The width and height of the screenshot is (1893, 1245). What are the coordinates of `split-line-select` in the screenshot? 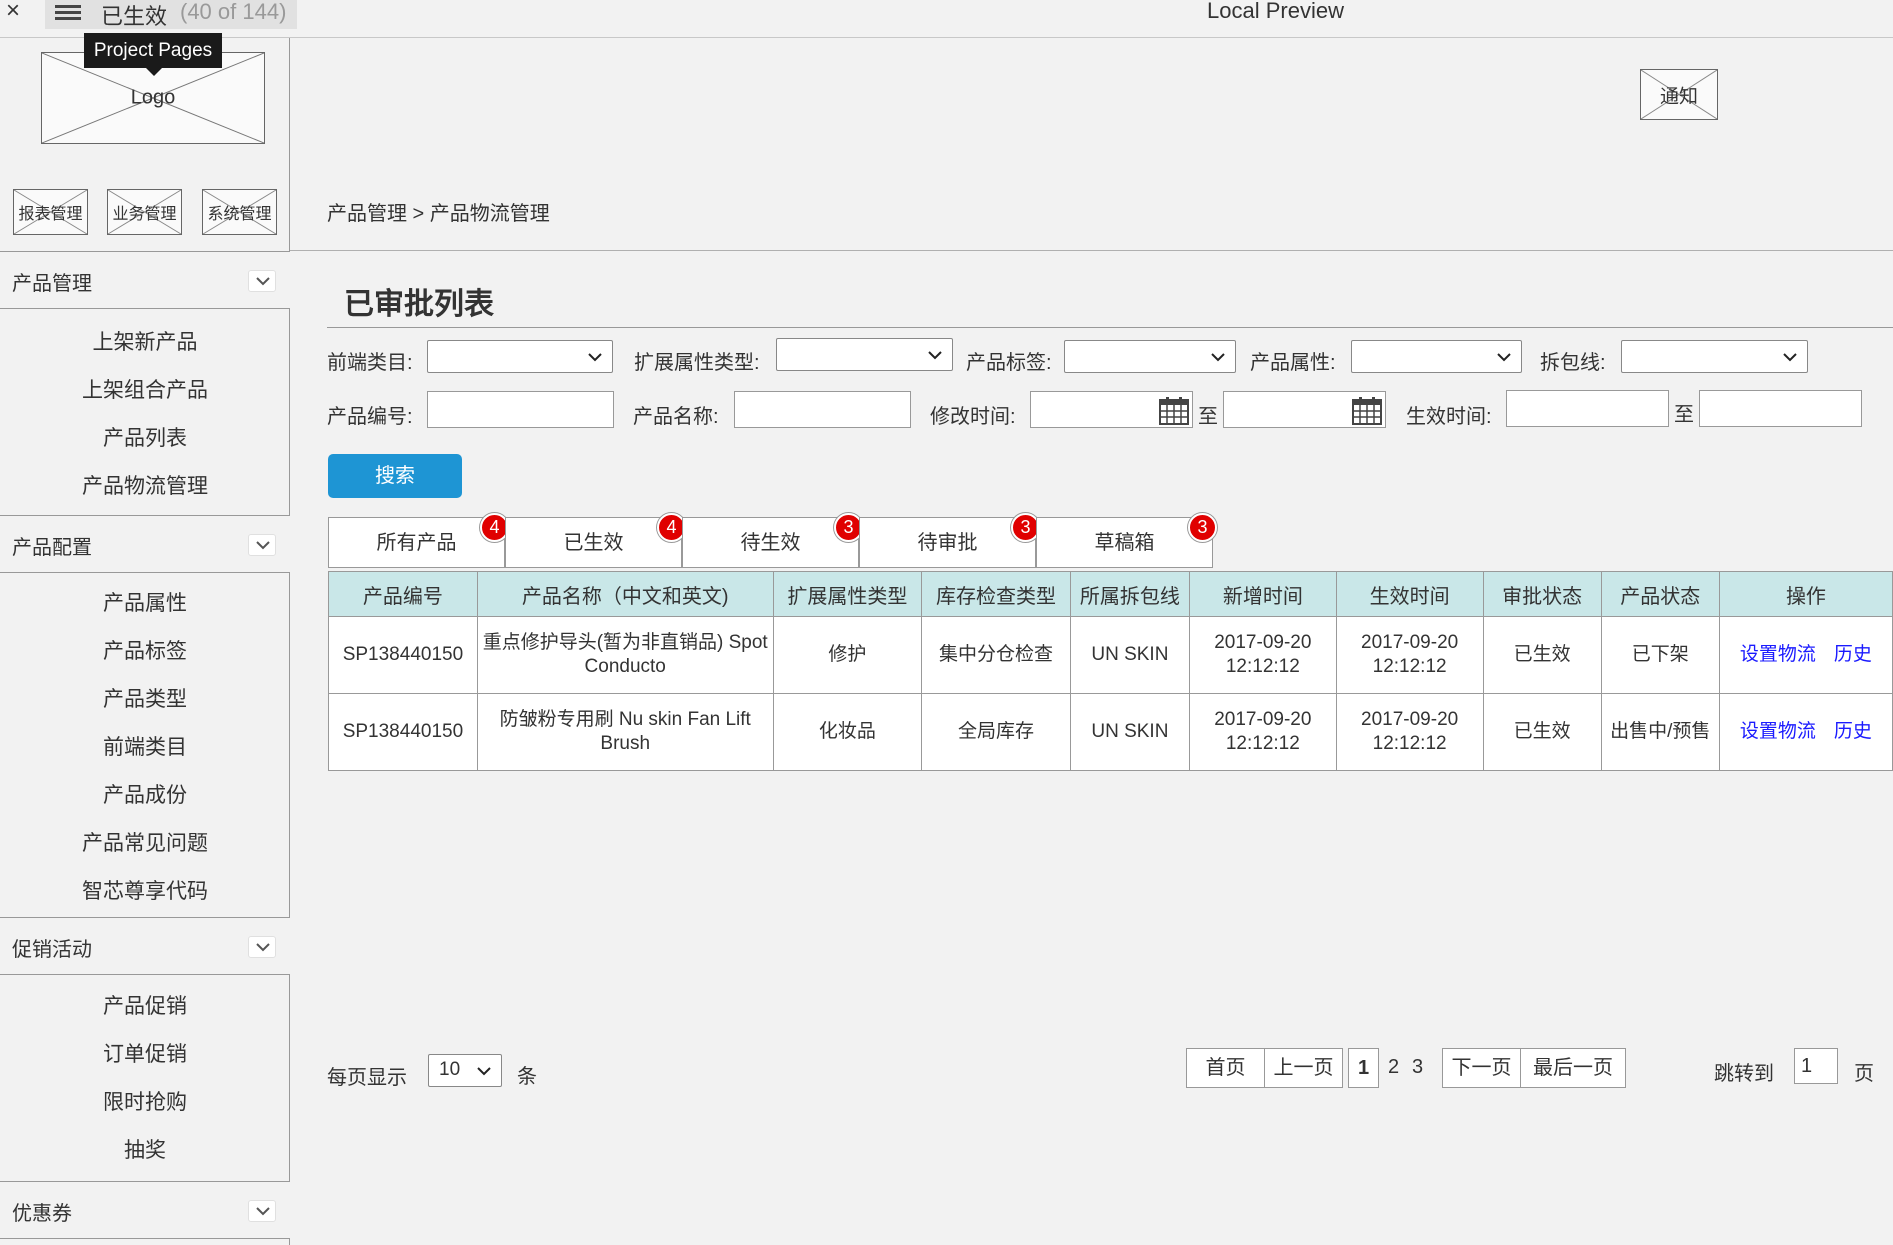 It's located at (1714, 356).